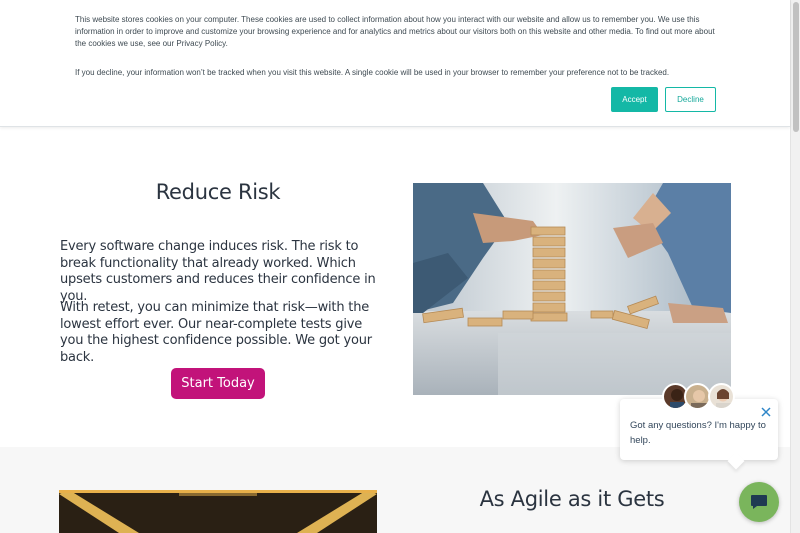 This screenshot has width=800, height=533. I want to click on chat-bubble-icon, so click(759, 502).